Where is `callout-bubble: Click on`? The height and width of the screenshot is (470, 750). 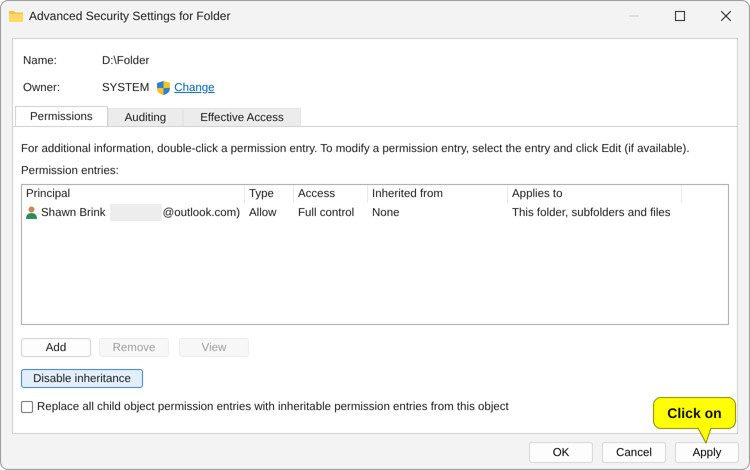 callout-bubble: Click on is located at coordinates (694, 413).